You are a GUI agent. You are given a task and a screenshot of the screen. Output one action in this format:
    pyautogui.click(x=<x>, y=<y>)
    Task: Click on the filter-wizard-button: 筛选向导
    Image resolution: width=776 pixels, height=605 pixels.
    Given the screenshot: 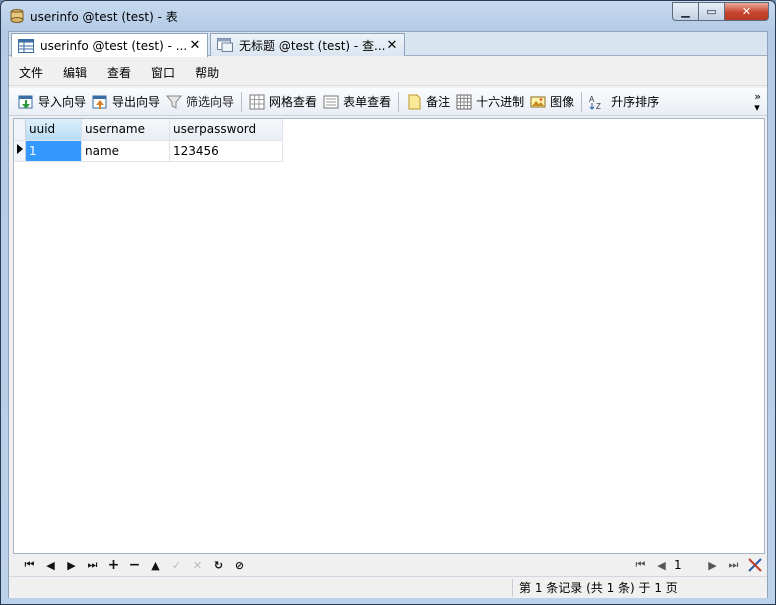 What is the action you would take?
    pyautogui.click(x=200, y=102)
    